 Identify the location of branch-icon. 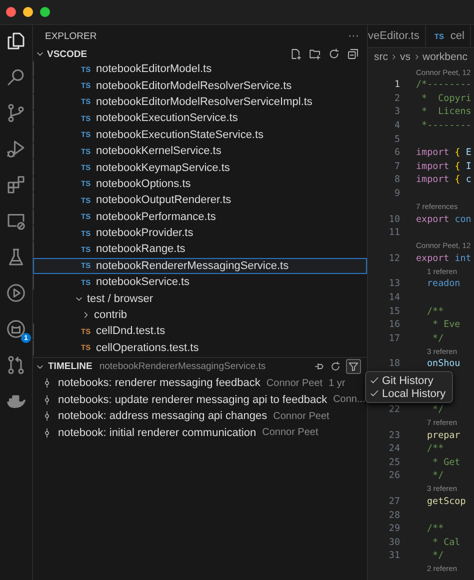
(16, 113).